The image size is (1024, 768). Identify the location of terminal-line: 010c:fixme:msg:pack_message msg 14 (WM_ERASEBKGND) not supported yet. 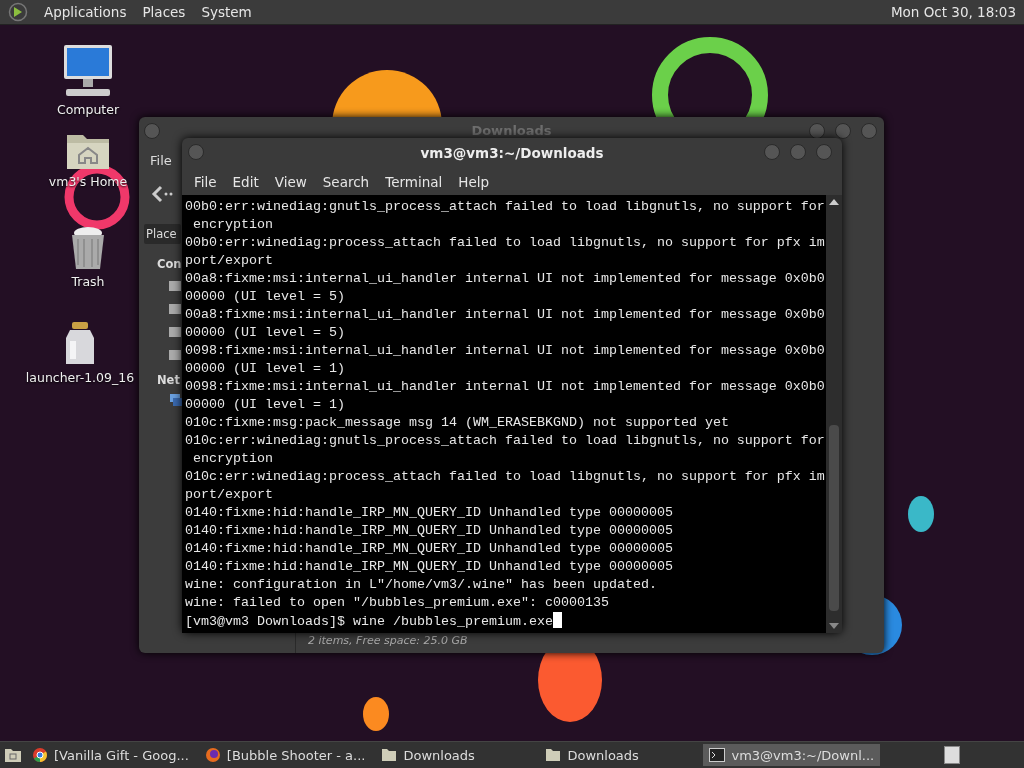
(457, 423).